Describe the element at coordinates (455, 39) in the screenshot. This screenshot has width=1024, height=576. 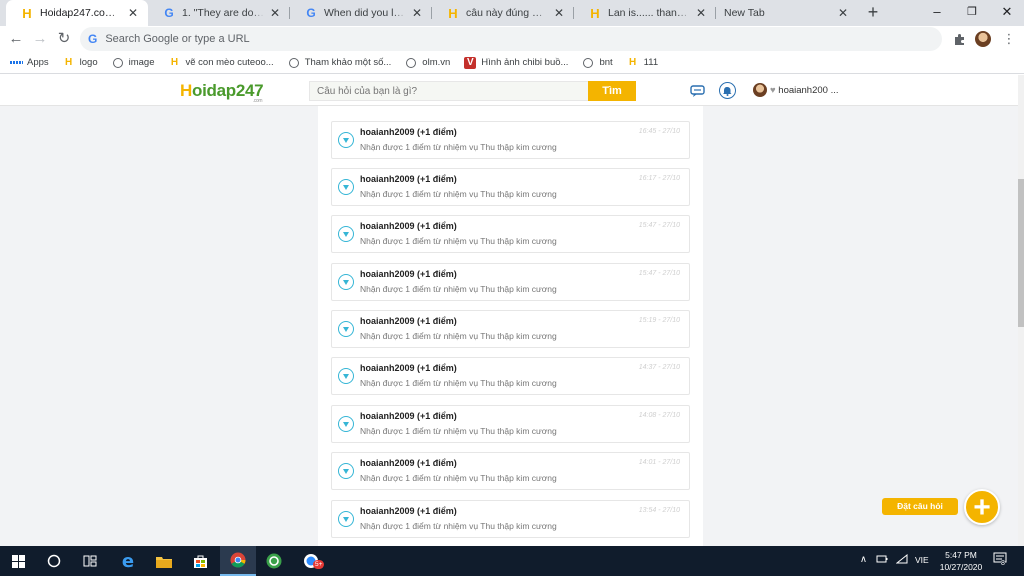
I see `omnibox-input` at that location.